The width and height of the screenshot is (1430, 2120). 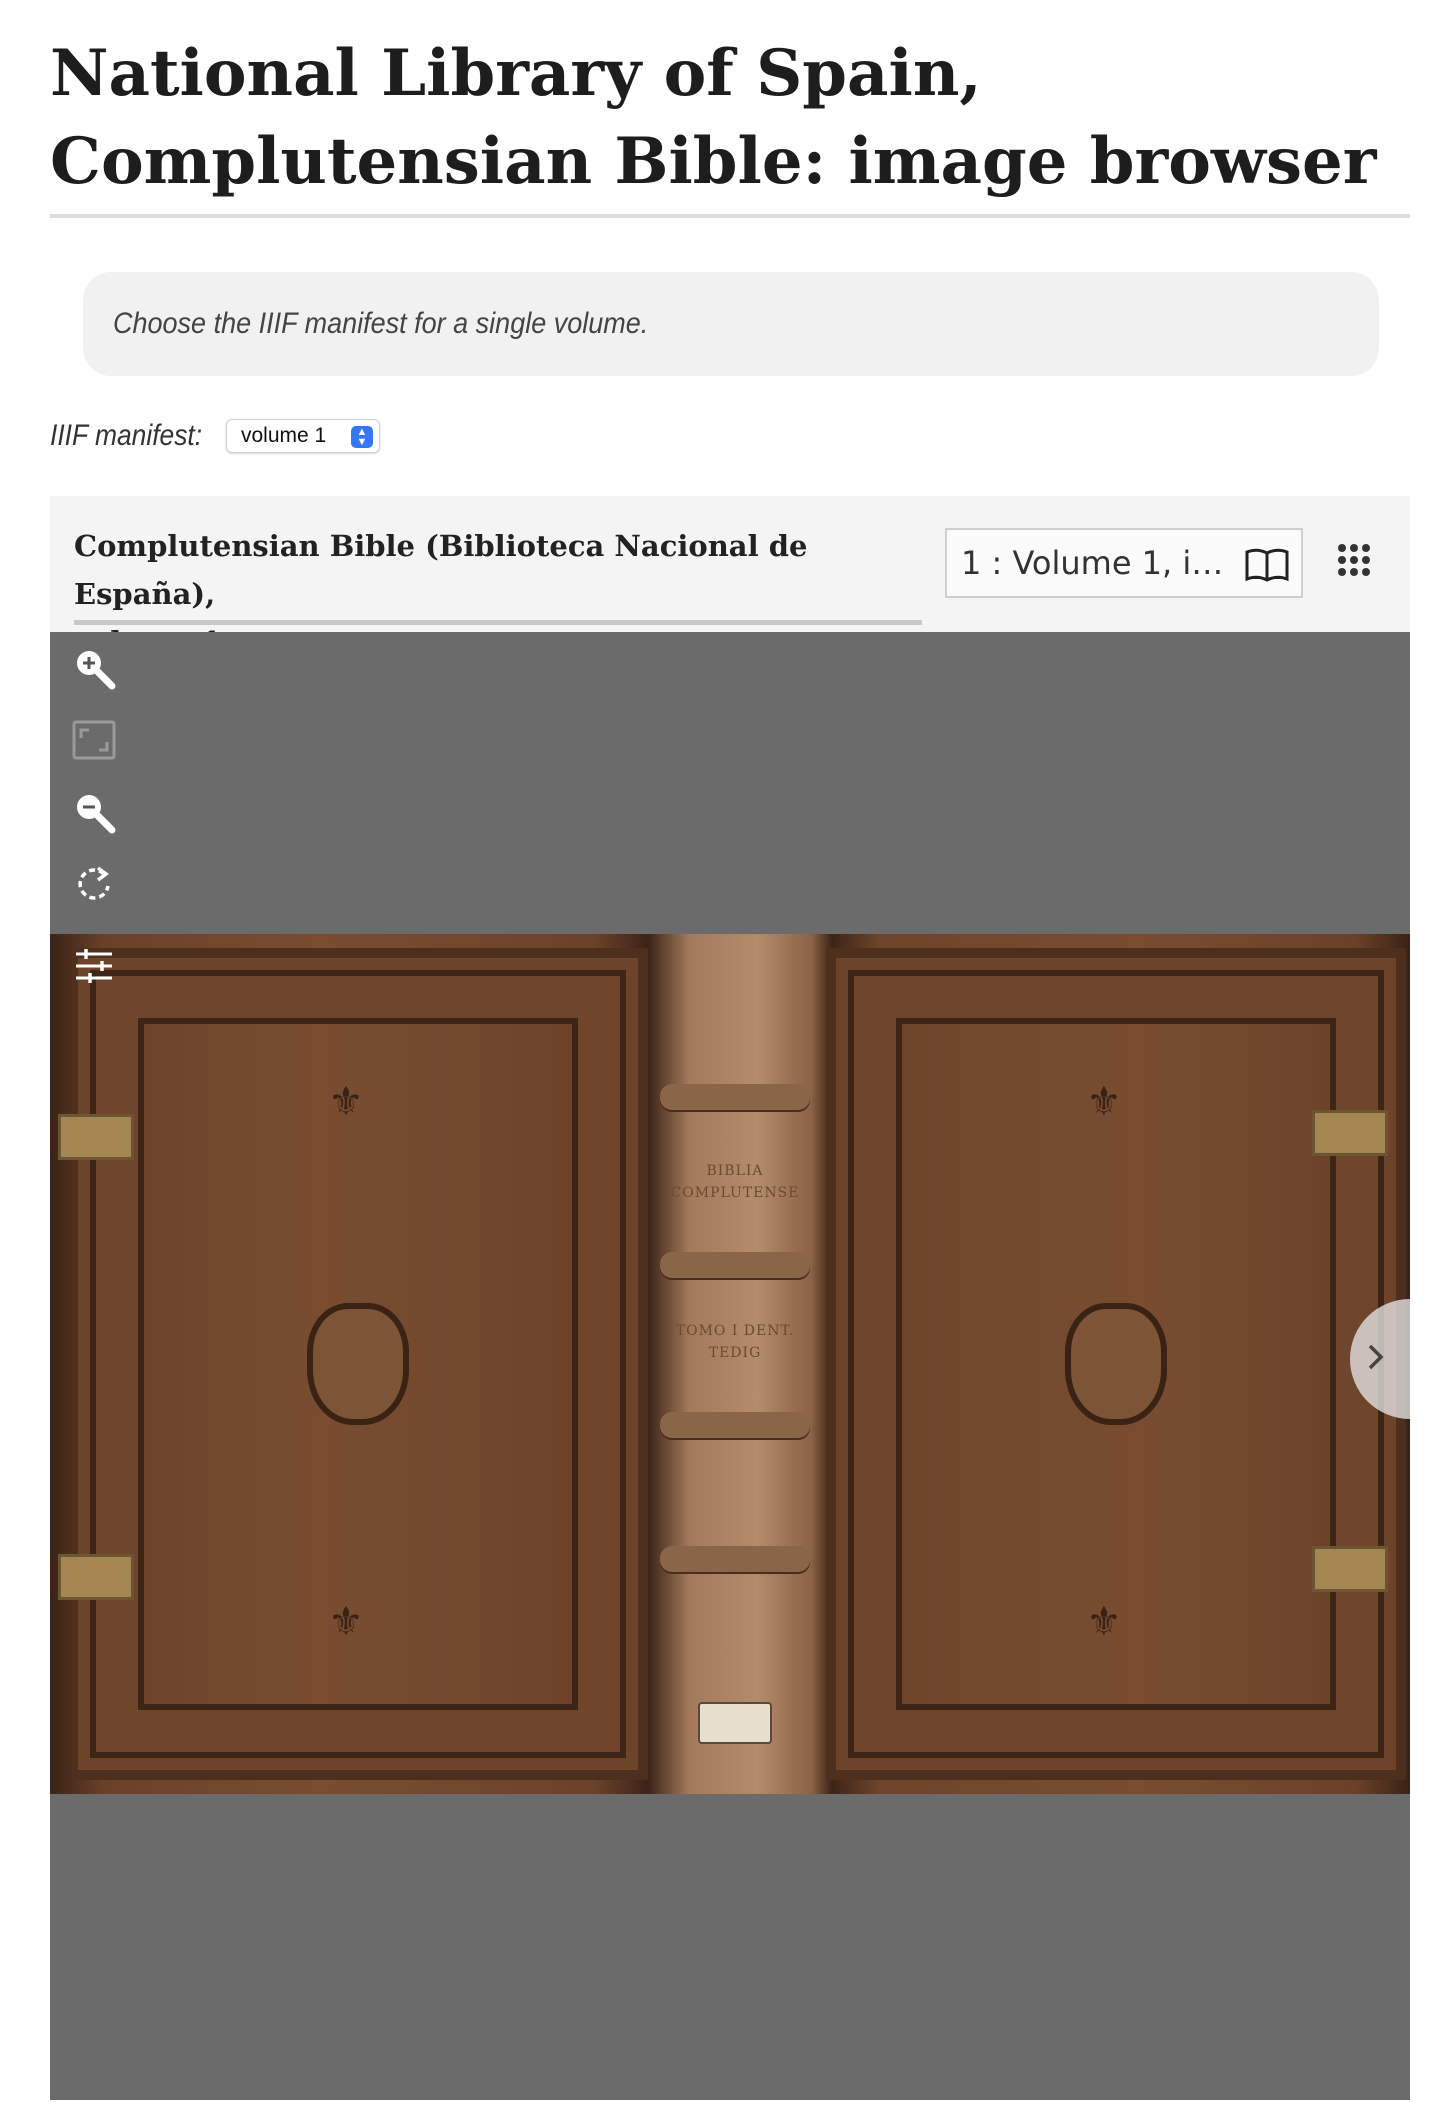 What do you see at coordinates (516, 73) in the screenshot?
I see `page-title-line-1: National Library of Spain,` at bounding box center [516, 73].